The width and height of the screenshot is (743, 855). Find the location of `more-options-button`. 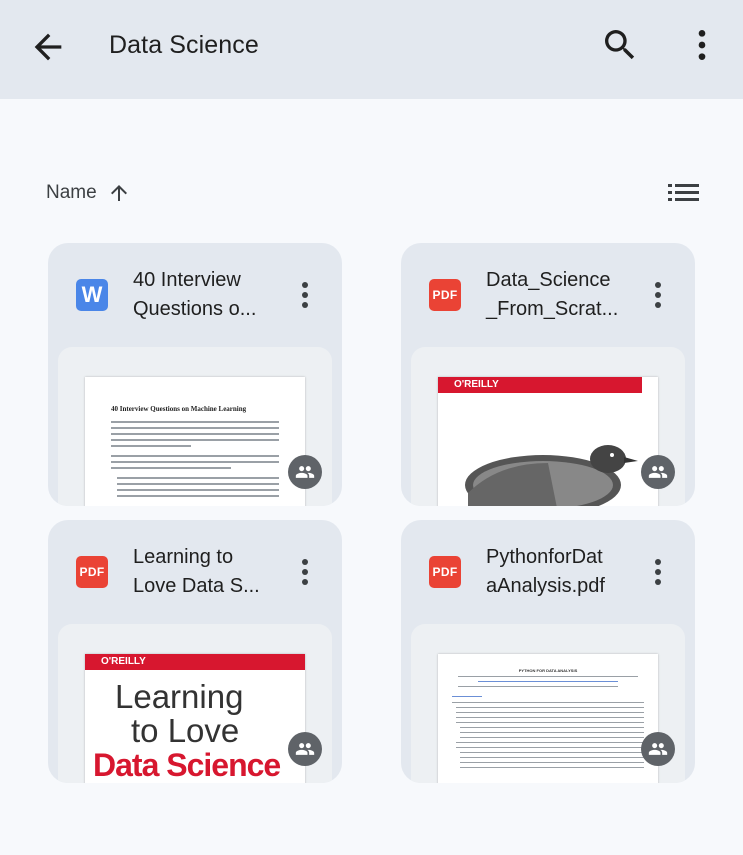

more-options-button is located at coordinates (702, 45).